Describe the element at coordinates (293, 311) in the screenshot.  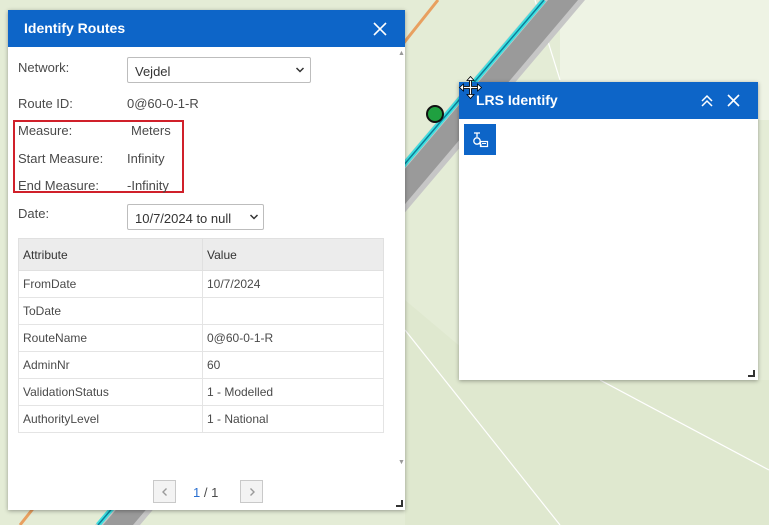
I see `table-cell` at that location.